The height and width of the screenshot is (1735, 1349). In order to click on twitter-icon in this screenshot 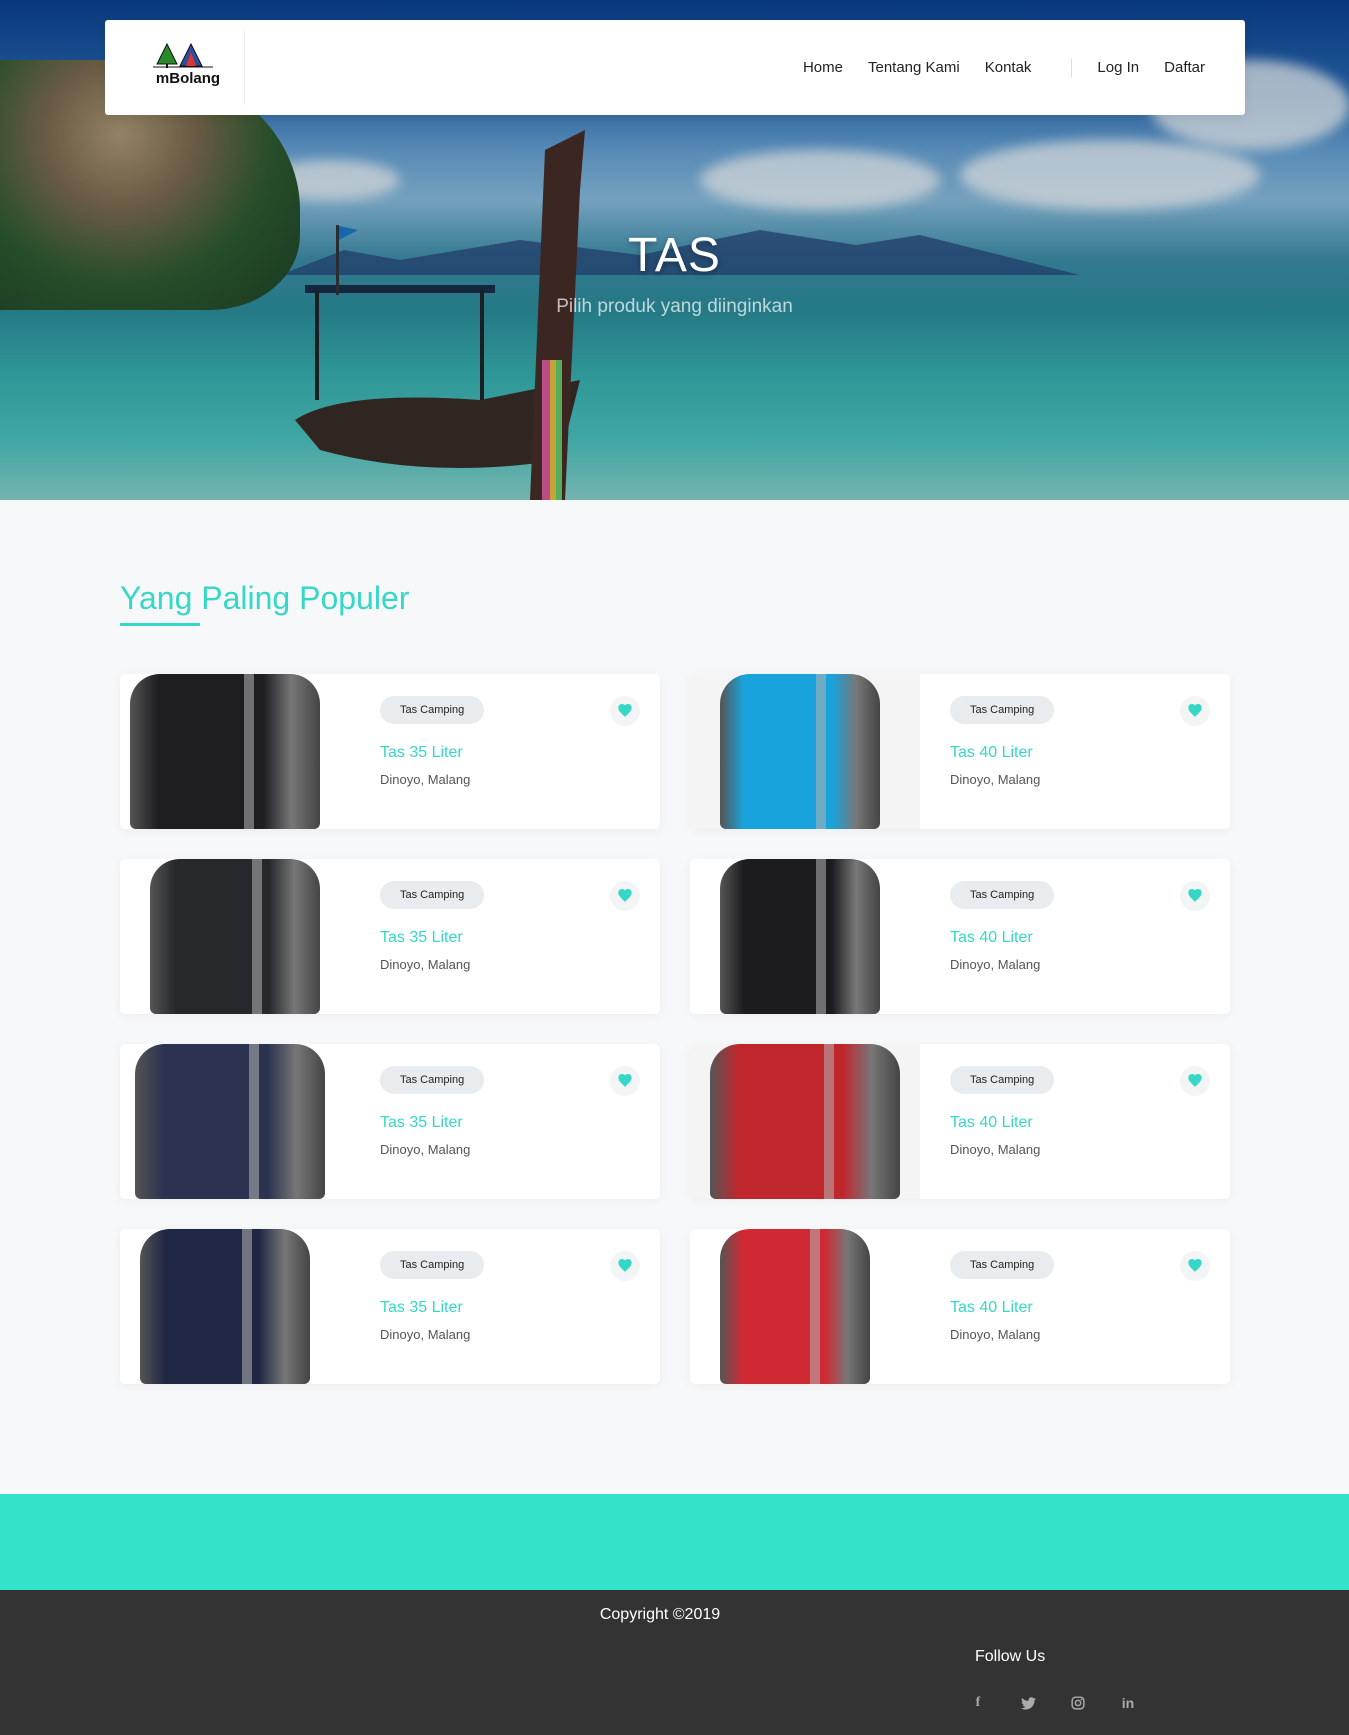, I will do `click(1028, 1703)`.